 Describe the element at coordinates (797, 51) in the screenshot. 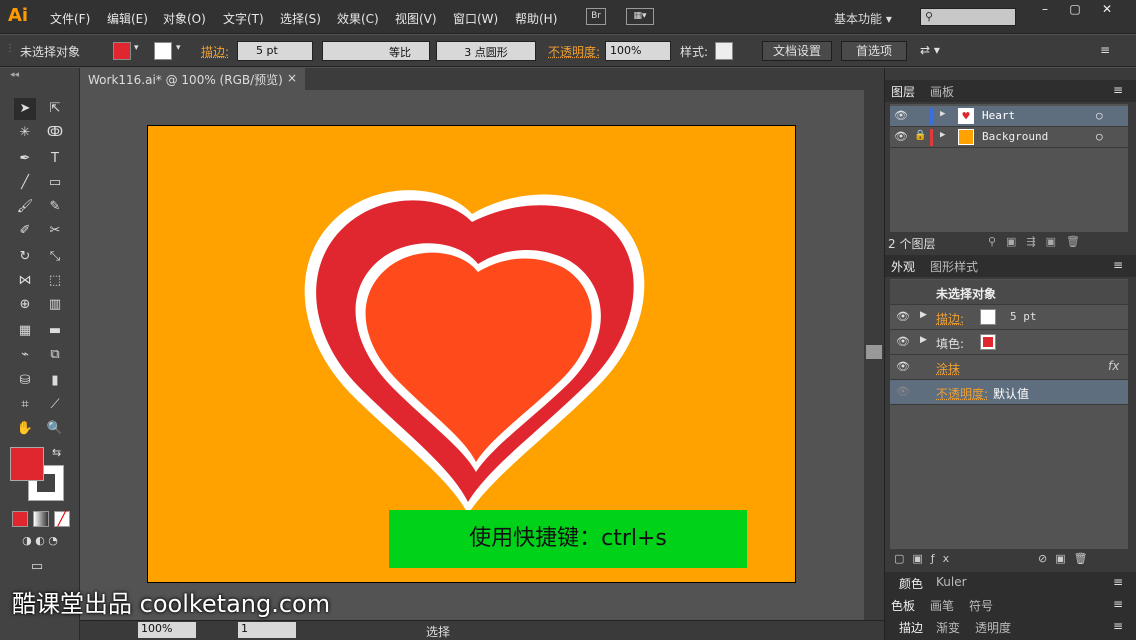

I see `document-setup-button: 文档设置` at that location.